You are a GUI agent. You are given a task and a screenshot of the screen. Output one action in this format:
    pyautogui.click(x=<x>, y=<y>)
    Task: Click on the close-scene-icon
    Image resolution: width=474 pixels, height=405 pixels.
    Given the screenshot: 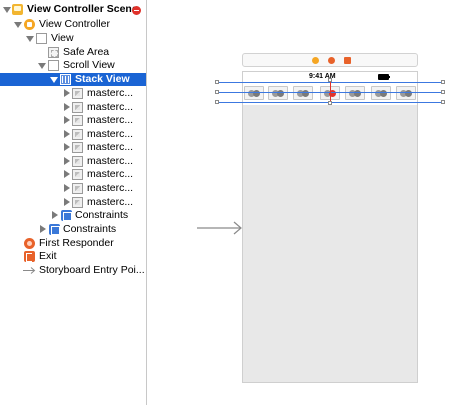 What is the action you would take?
    pyautogui.click(x=136, y=10)
    